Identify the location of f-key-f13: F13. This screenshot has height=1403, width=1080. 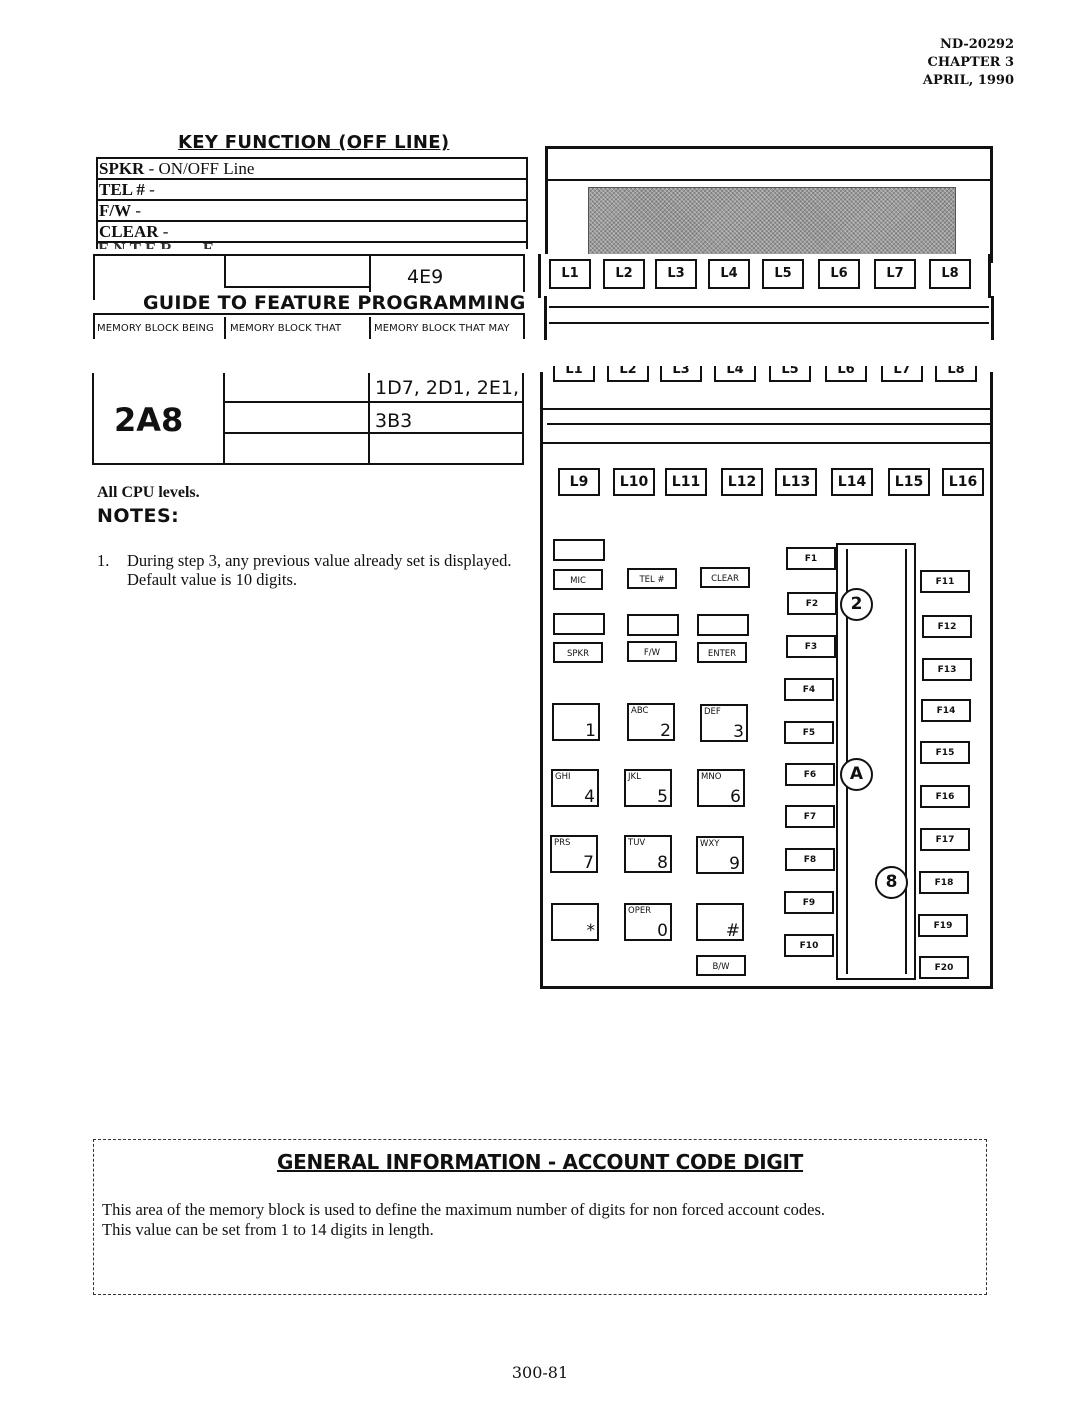
(947, 669).